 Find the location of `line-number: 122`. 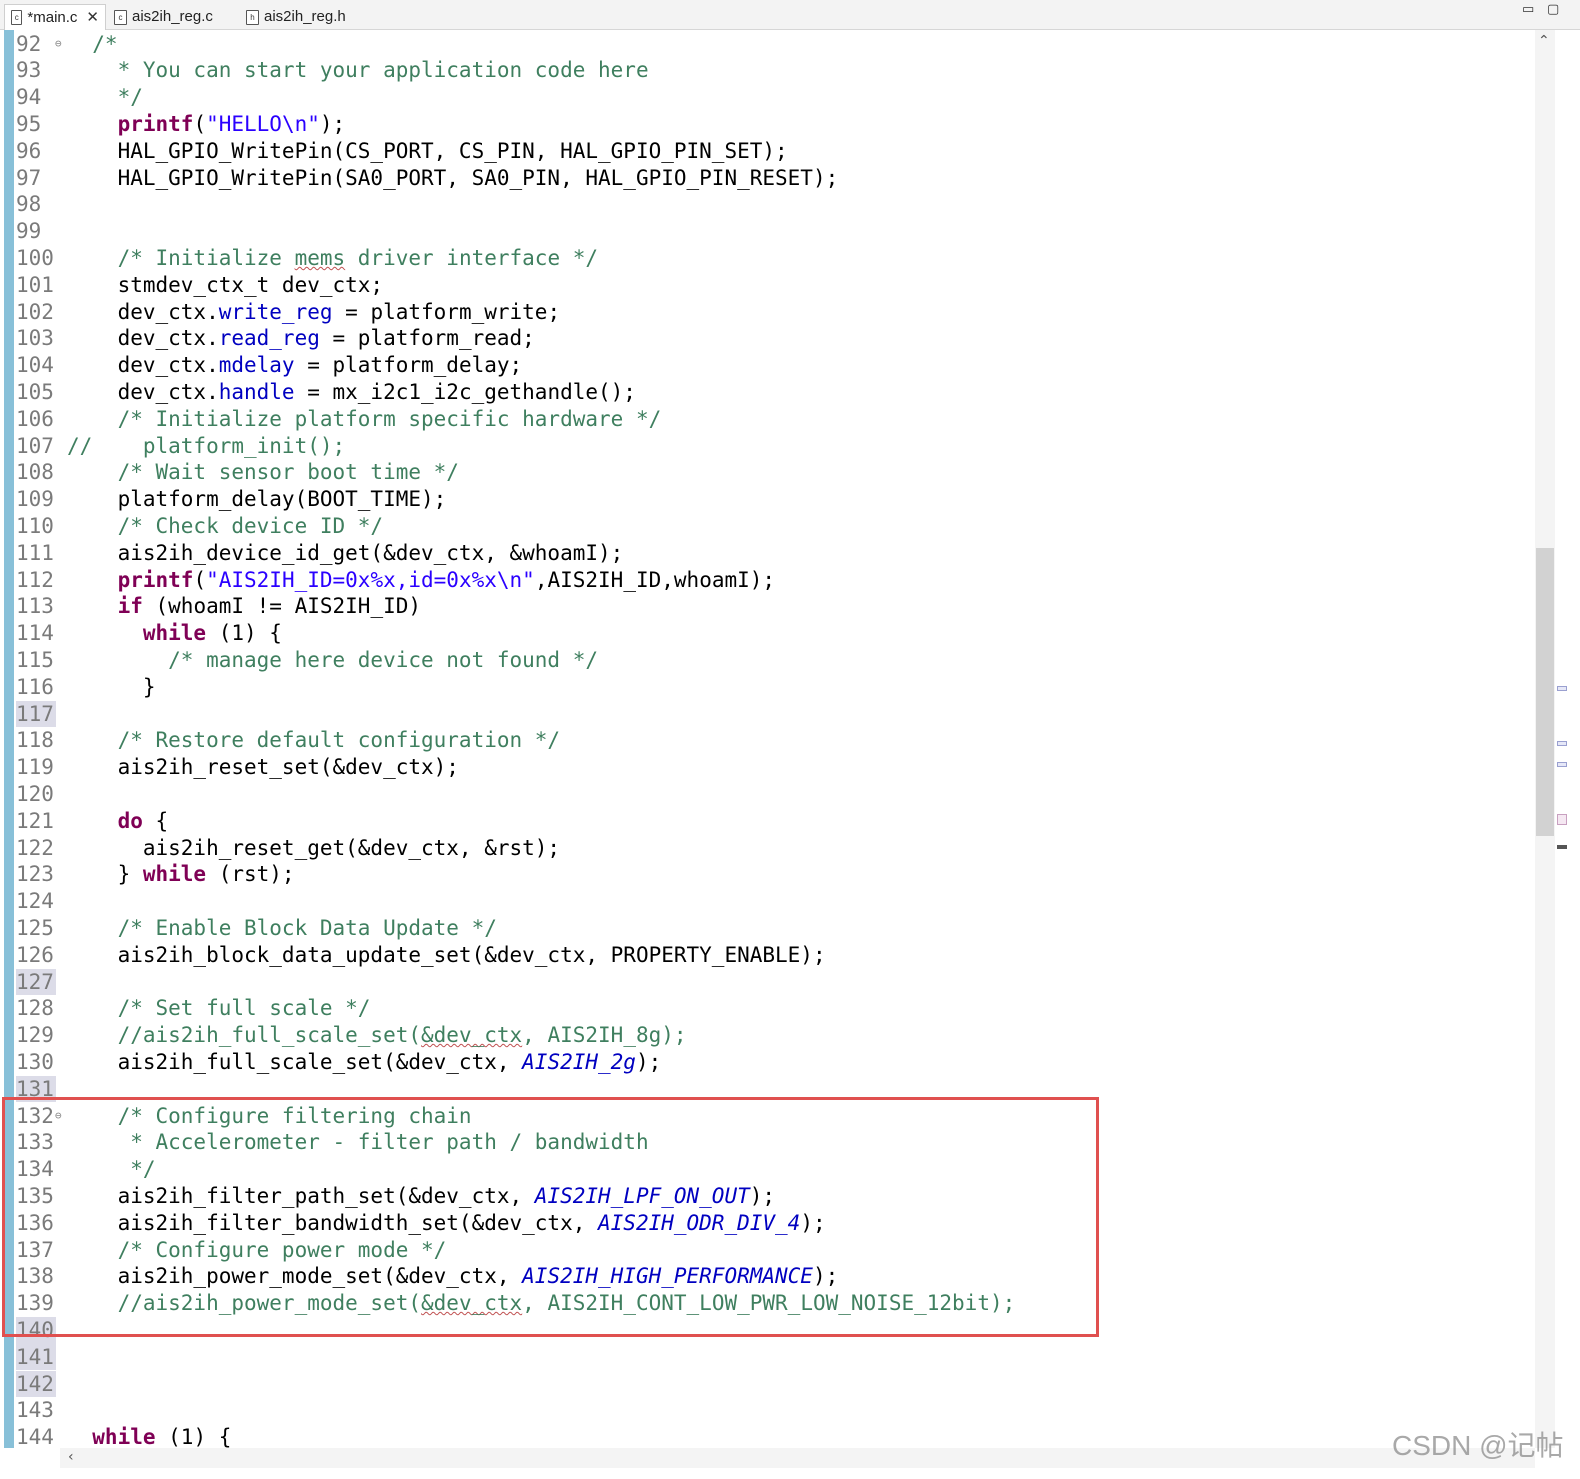

line-number: 122 is located at coordinates (35, 847).